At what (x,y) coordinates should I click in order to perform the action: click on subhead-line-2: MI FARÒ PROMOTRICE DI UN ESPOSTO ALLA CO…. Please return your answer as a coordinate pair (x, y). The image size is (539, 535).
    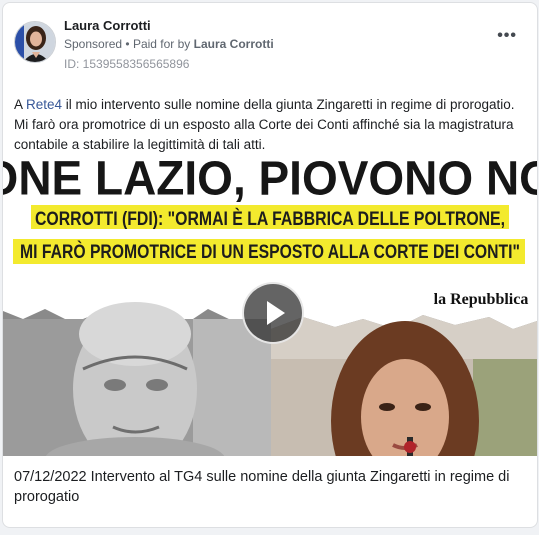
    Looking at the image, I should click on (270, 252).